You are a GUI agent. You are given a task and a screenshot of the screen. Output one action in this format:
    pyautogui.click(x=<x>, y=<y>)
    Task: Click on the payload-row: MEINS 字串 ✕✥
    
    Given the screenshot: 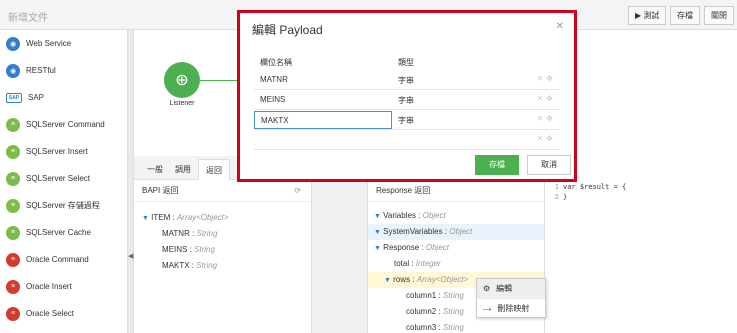 What is the action you would take?
    pyautogui.click(x=407, y=100)
    